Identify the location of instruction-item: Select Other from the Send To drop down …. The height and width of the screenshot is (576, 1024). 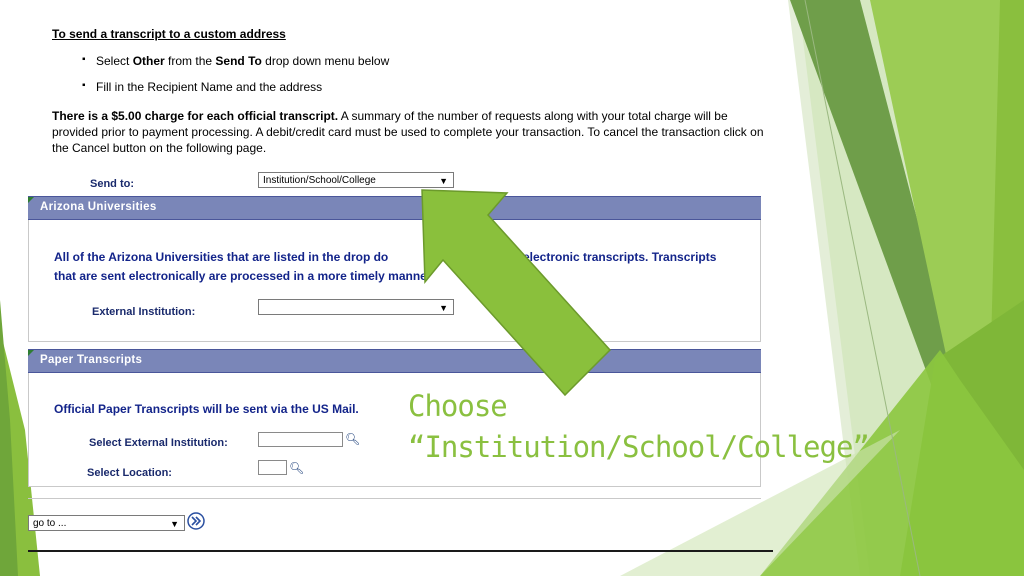
(235, 61).